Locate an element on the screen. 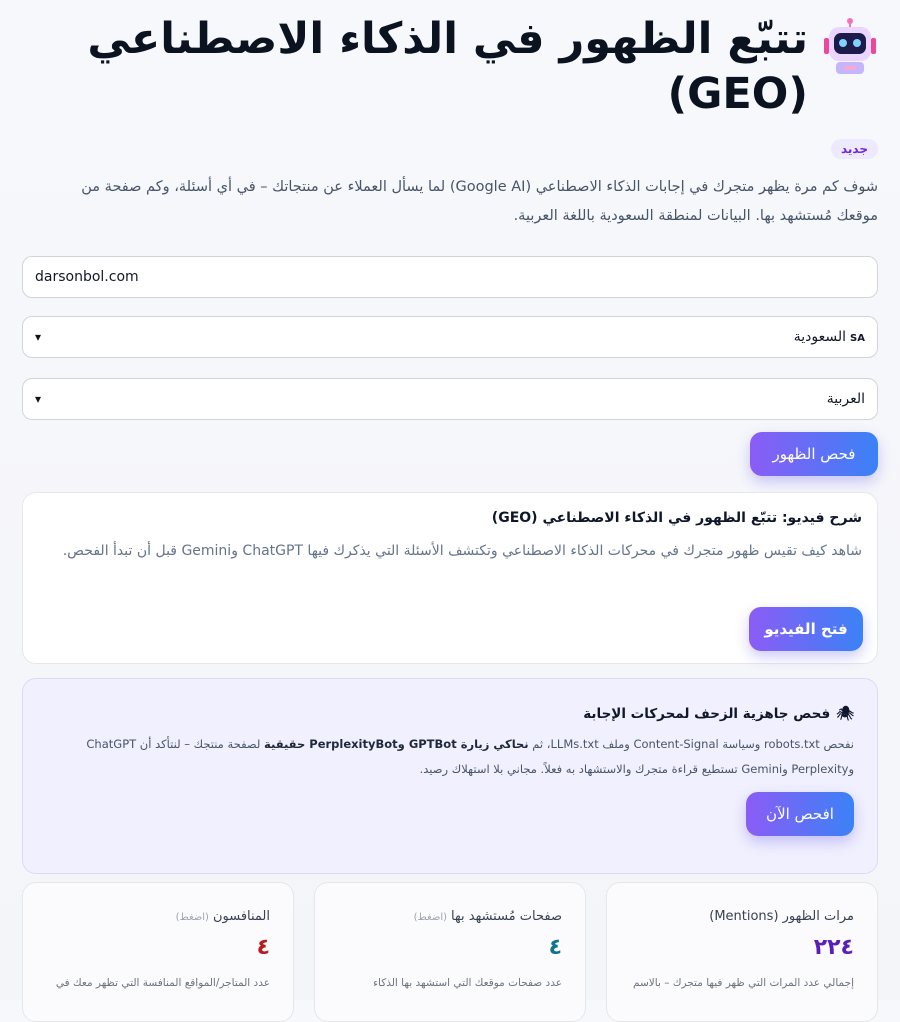 This screenshot has width=900, height=1022. country-select: SAالسعودية ▾ is located at coordinates (450, 337).